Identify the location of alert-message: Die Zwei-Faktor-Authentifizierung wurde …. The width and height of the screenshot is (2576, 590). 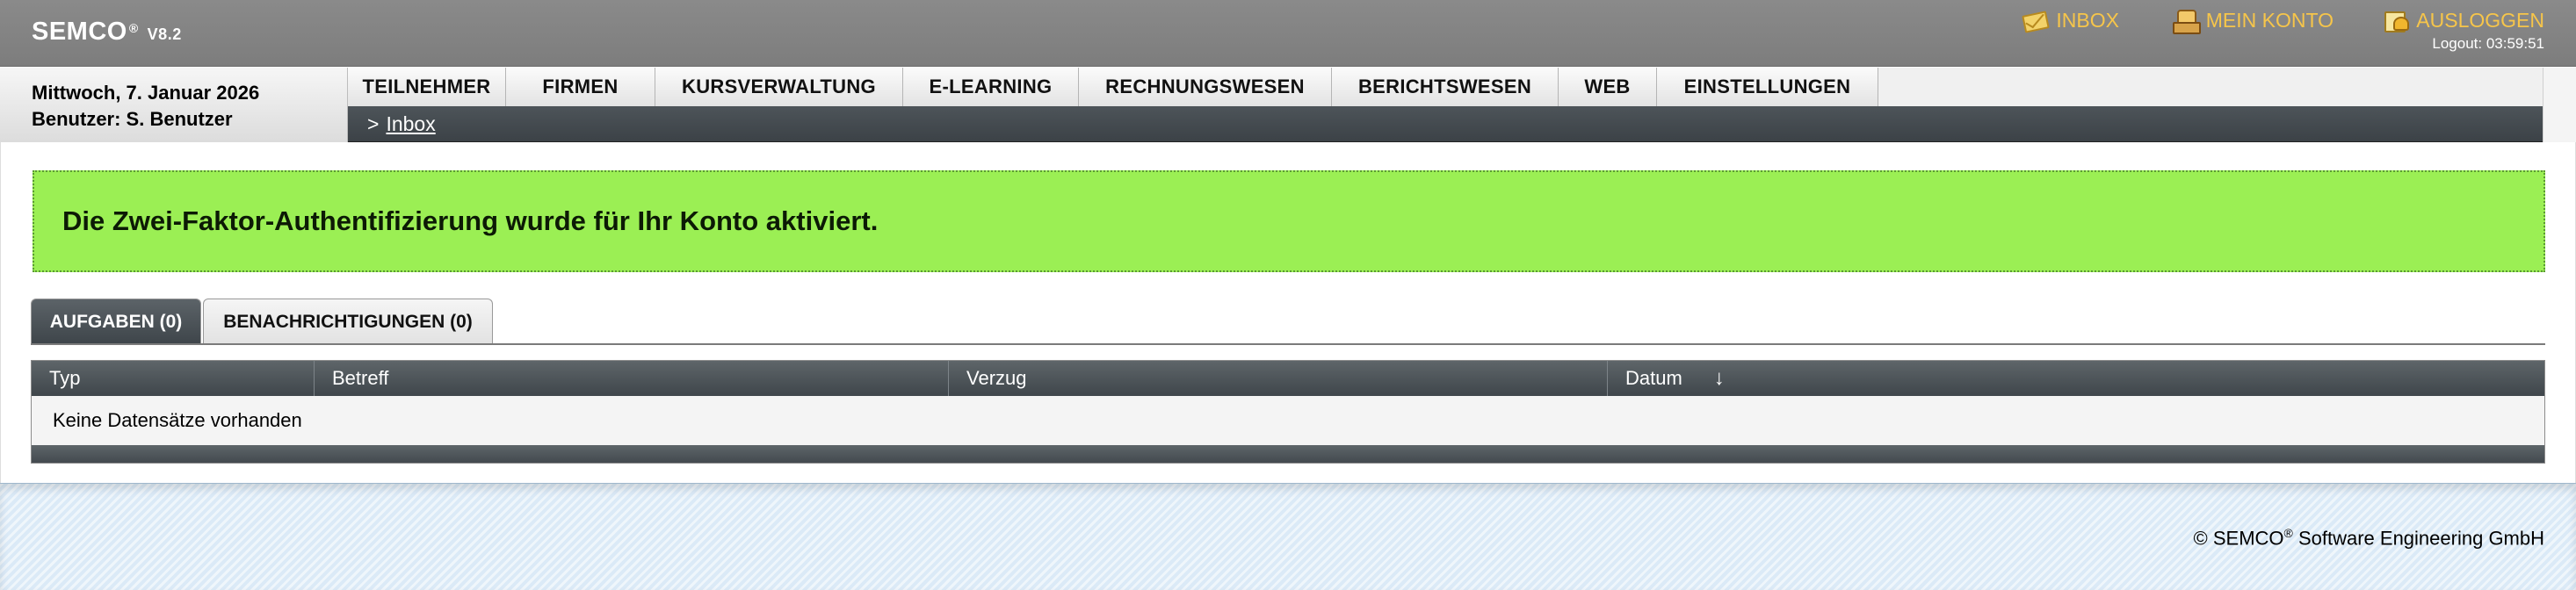
(470, 220).